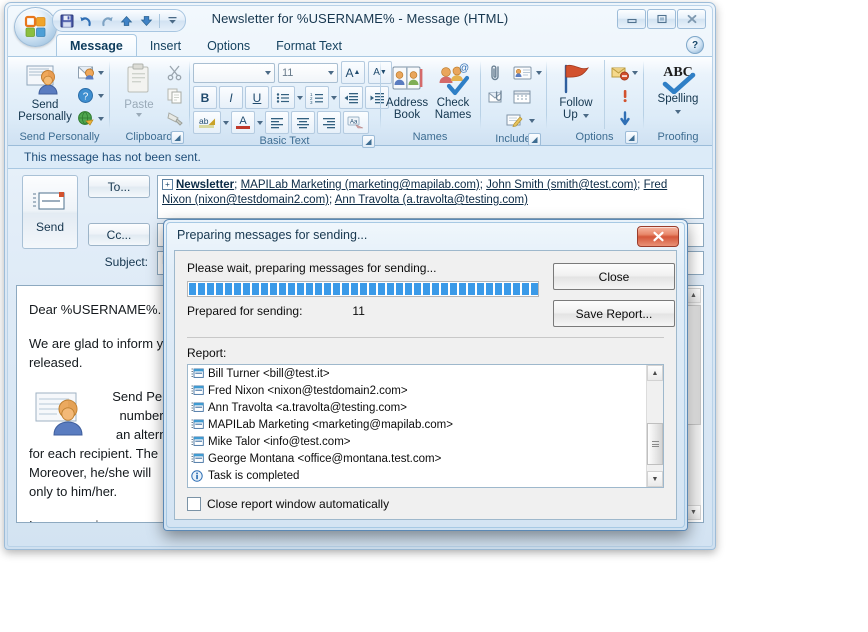 The image size is (868, 632). What do you see at coordinates (175, 118) in the screenshot?
I see `format-painter-button` at bounding box center [175, 118].